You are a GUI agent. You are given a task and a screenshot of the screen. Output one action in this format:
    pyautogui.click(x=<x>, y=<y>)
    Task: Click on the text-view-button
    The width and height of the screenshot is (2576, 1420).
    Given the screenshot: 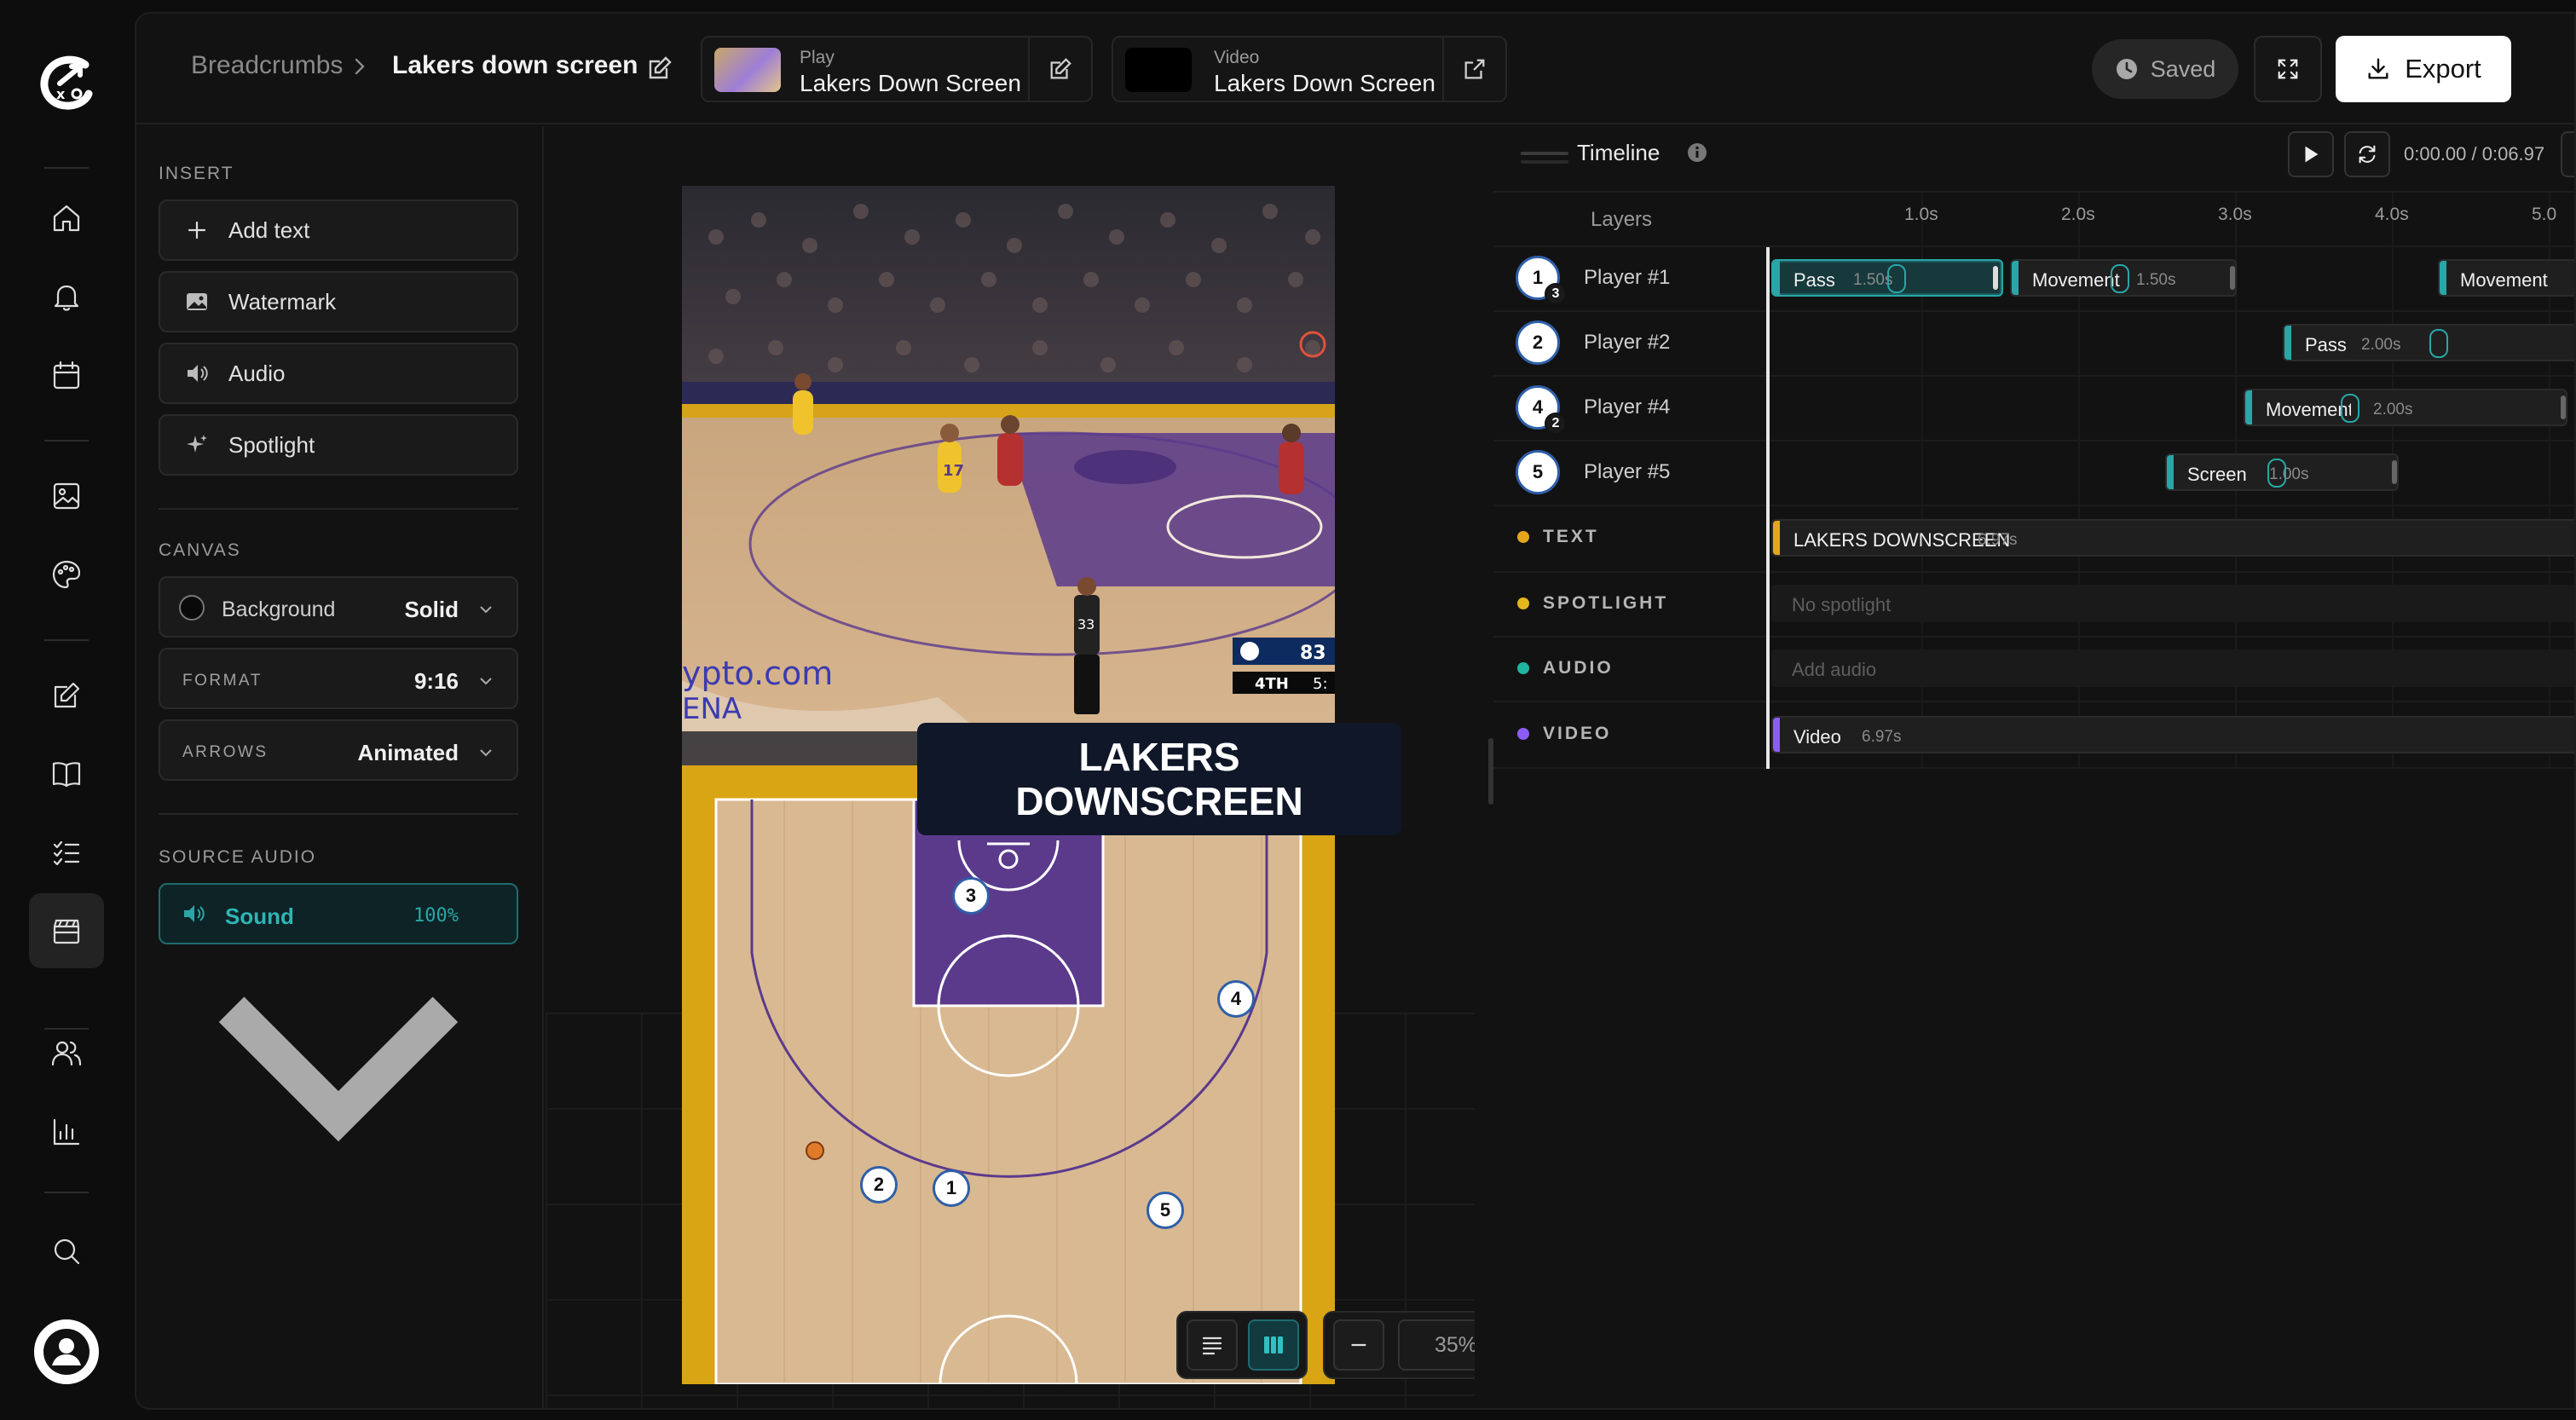 What is the action you would take?
    pyautogui.click(x=1212, y=1345)
    